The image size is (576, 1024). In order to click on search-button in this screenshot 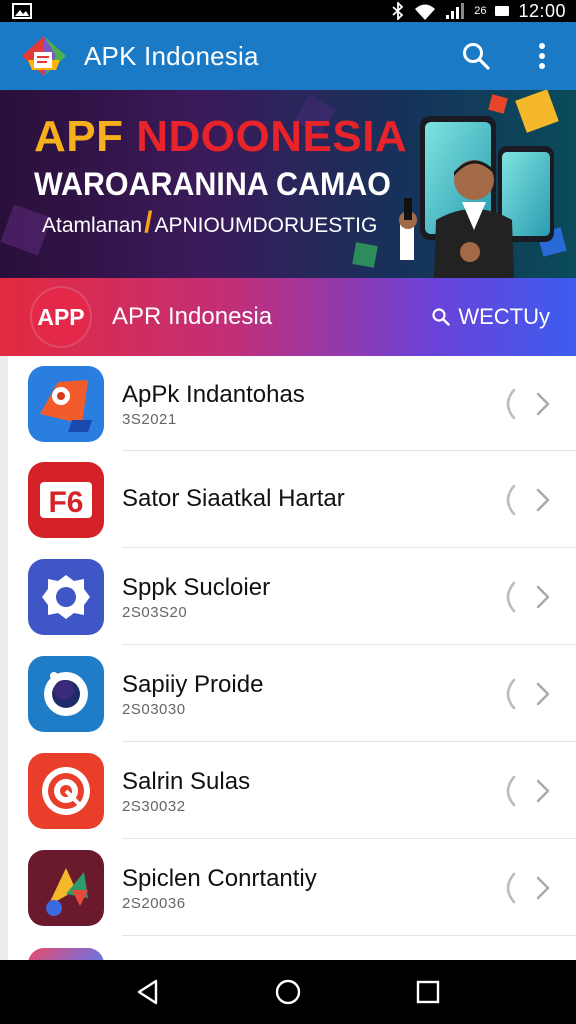, I will do `click(476, 56)`.